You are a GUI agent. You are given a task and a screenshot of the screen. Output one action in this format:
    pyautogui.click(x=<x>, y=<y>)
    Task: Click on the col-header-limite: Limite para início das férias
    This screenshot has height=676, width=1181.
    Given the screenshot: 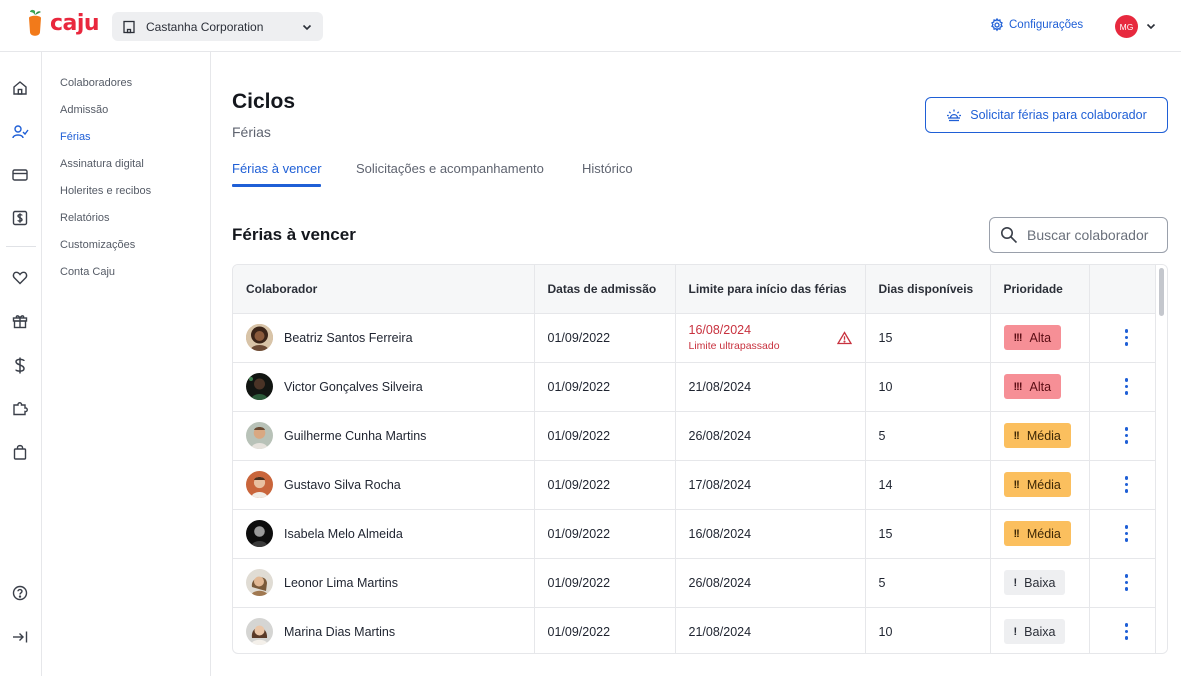 What is the action you would take?
    pyautogui.click(x=770, y=289)
    